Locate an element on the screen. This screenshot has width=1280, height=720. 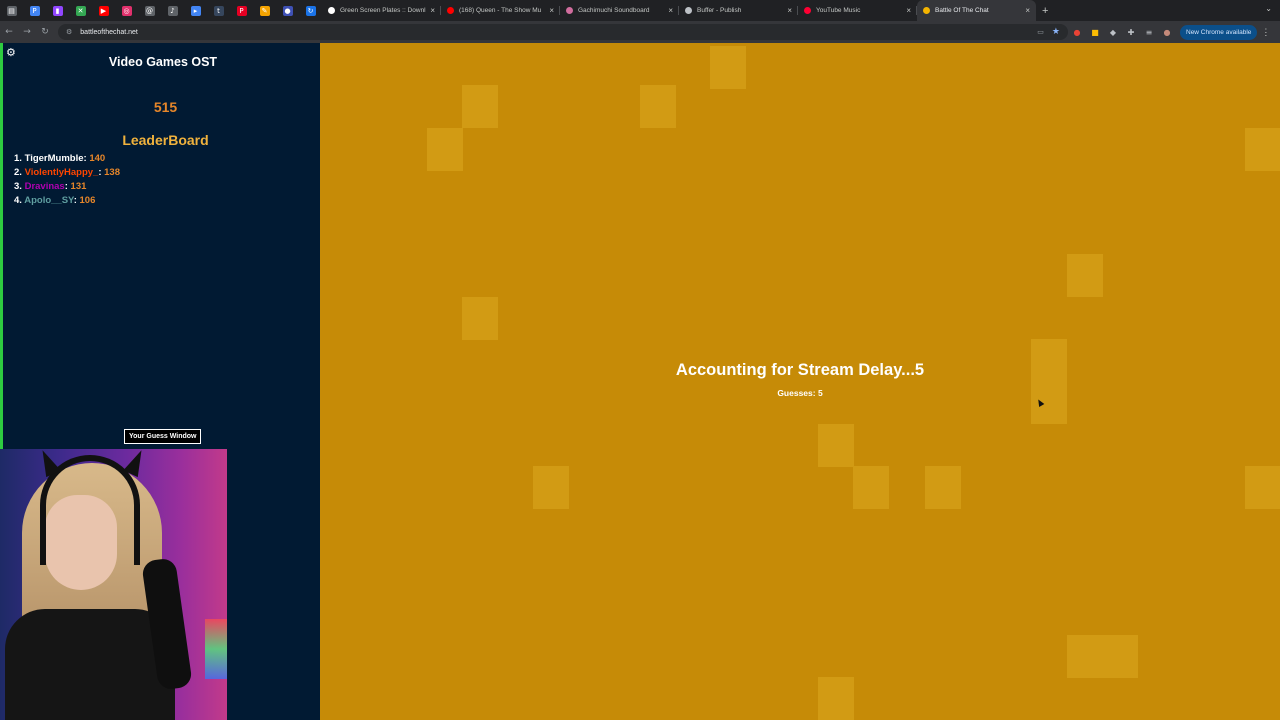
leaderboard-entry: 2. ViolentlyHappy_: 138 is located at coordinates (67, 173).